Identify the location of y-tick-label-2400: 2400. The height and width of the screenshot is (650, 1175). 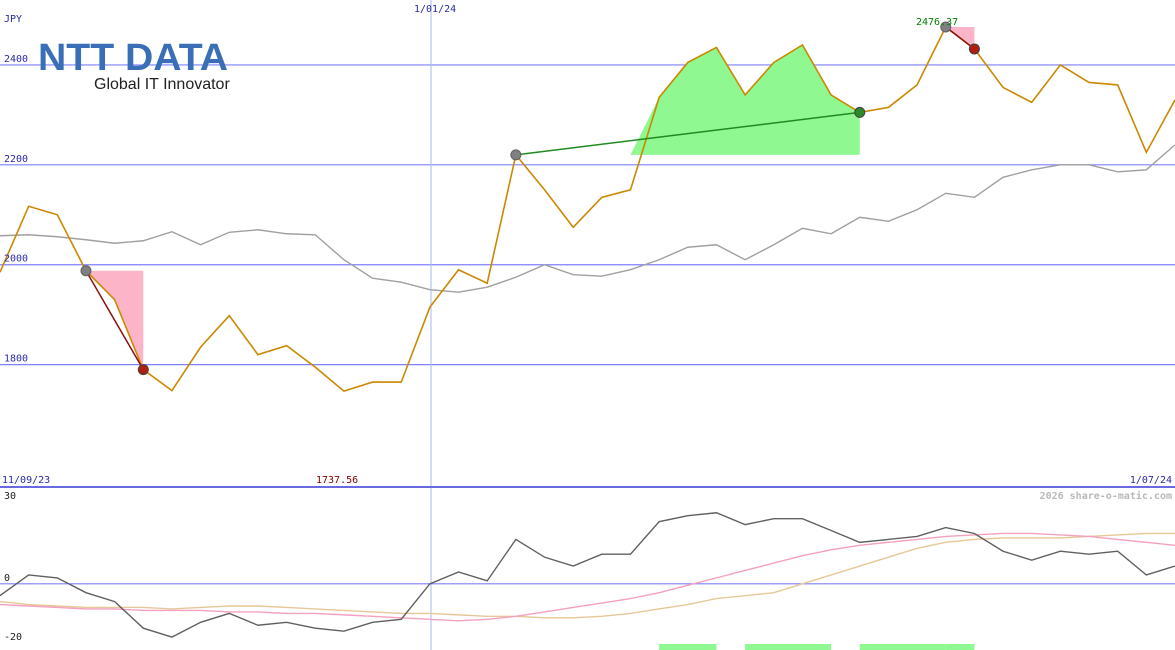
(16, 59).